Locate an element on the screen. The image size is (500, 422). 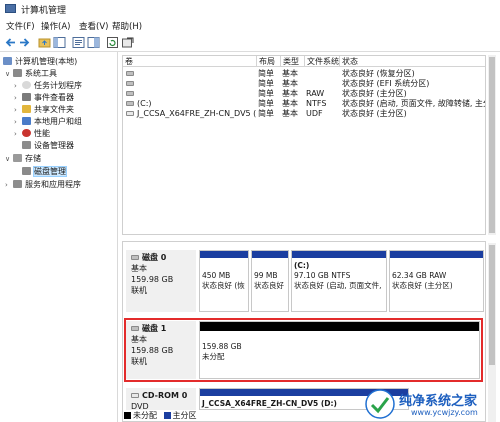
partition-raw: 62.34 GB RAW 状态良好 (主分区) is located at coordinates (436, 281).